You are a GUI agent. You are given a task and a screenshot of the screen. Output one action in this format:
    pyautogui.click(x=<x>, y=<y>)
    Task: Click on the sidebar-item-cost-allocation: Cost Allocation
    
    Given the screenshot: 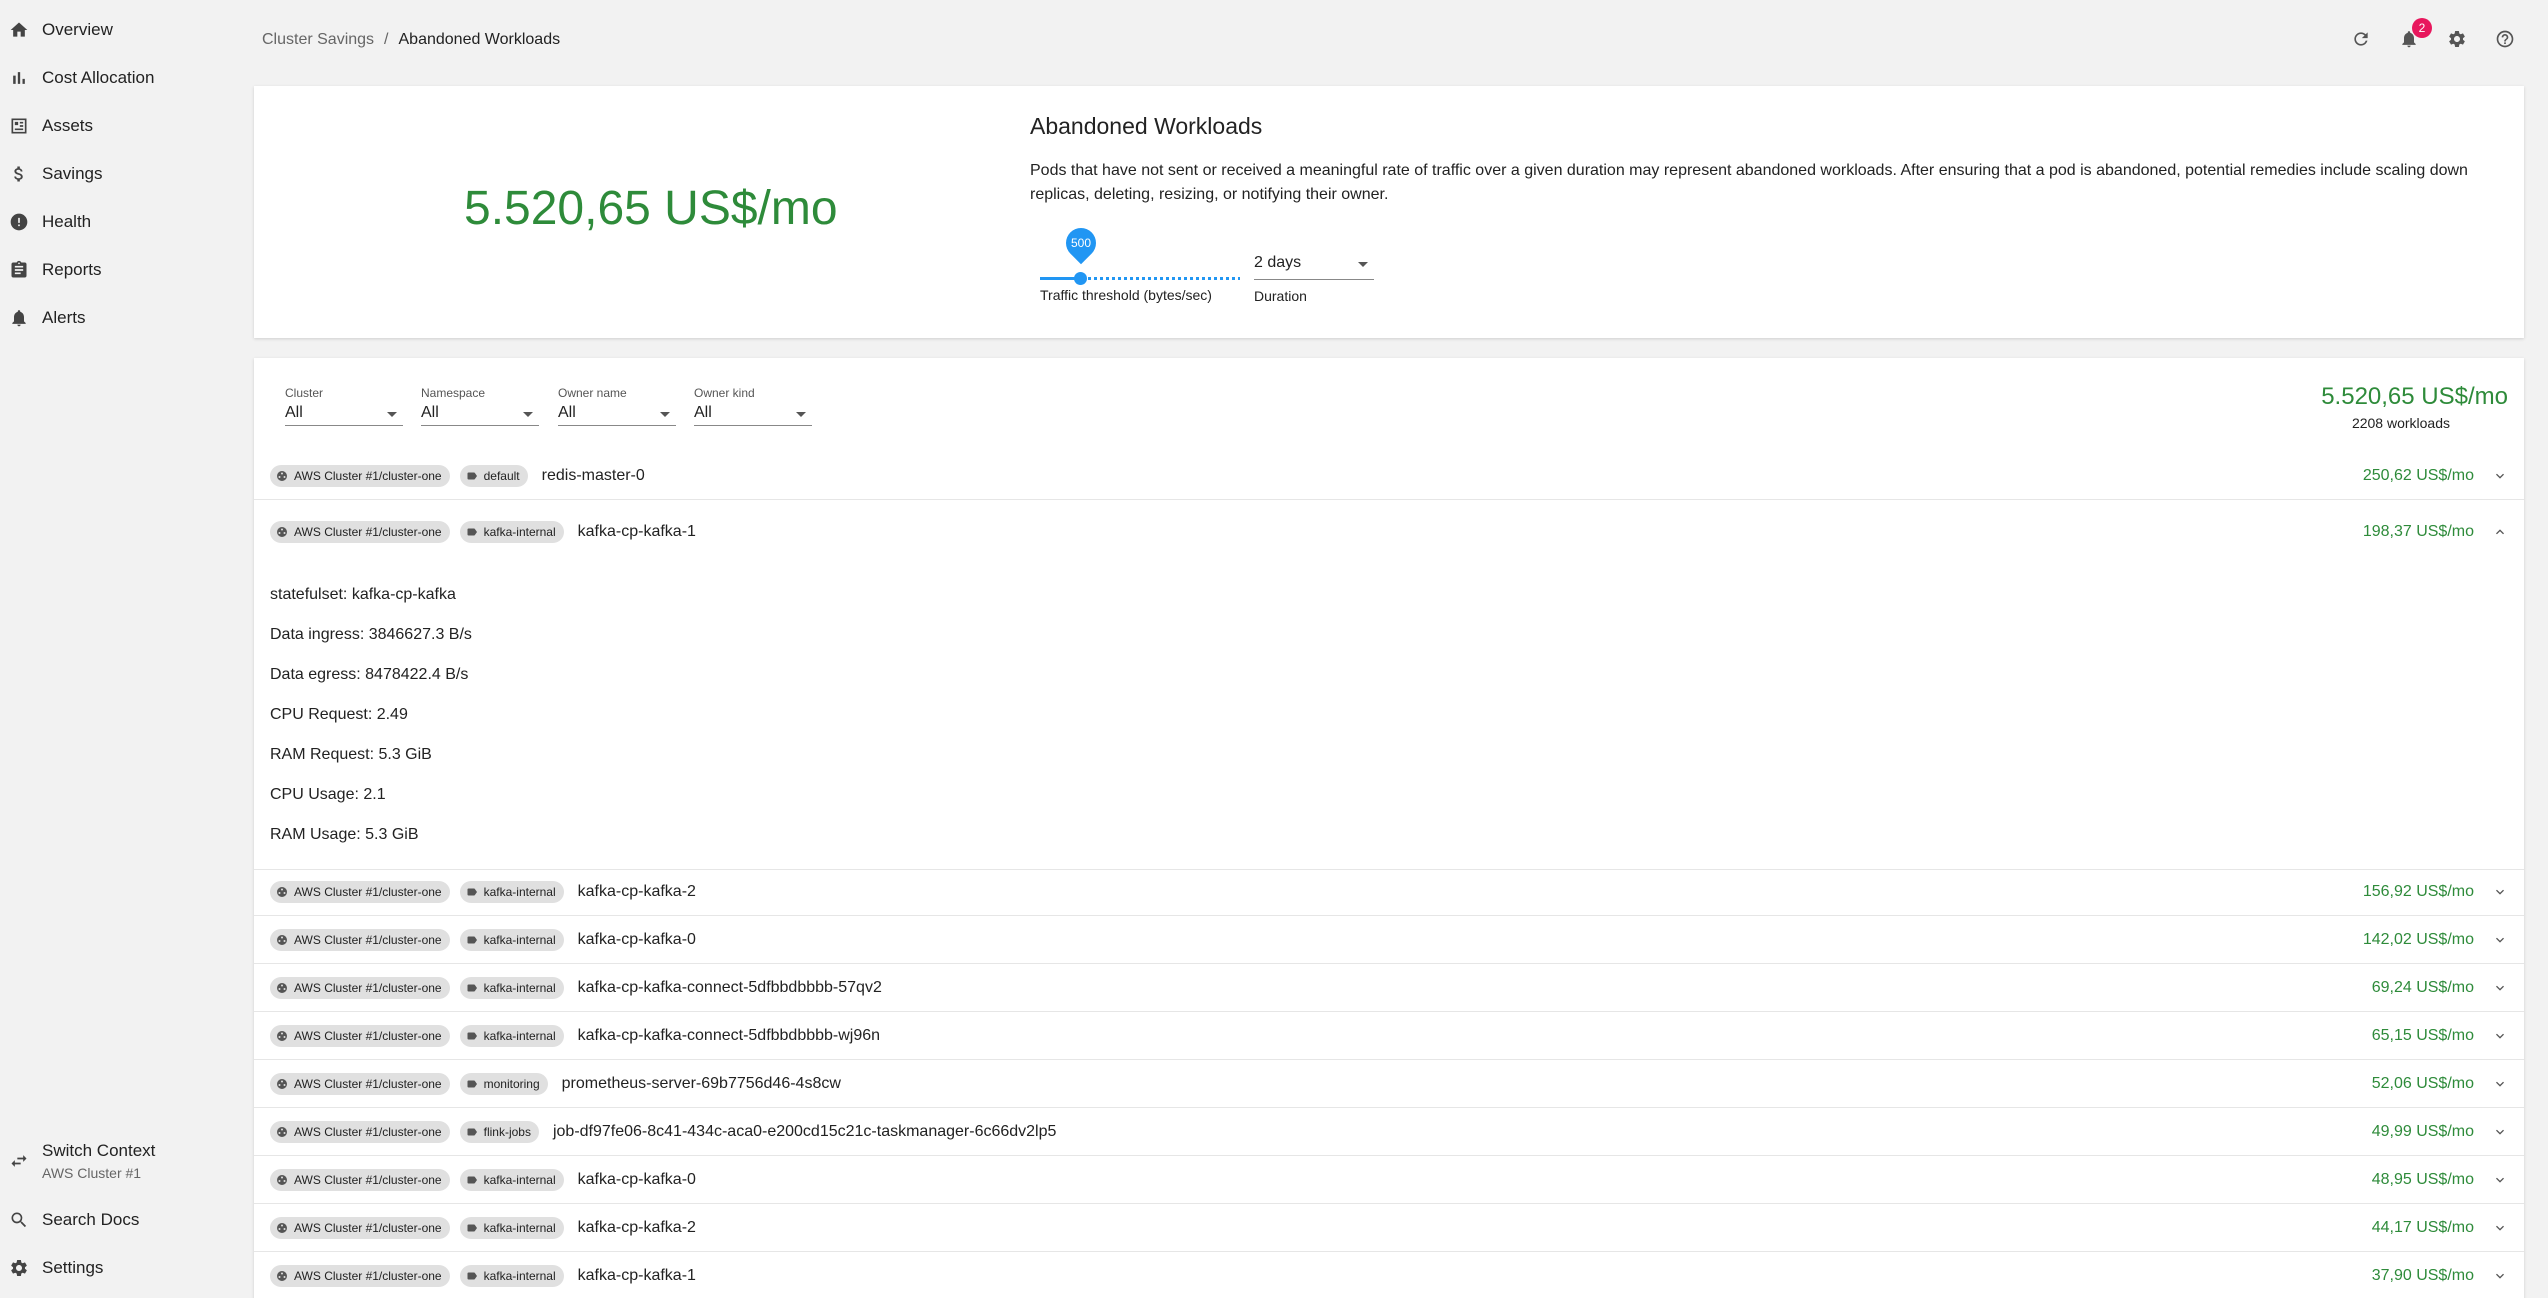 What is the action you would take?
    pyautogui.click(x=120, y=78)
    